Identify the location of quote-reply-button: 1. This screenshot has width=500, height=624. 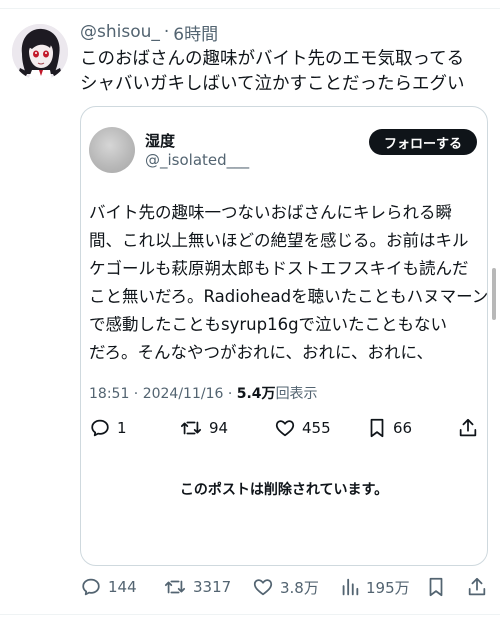
(108, 428).